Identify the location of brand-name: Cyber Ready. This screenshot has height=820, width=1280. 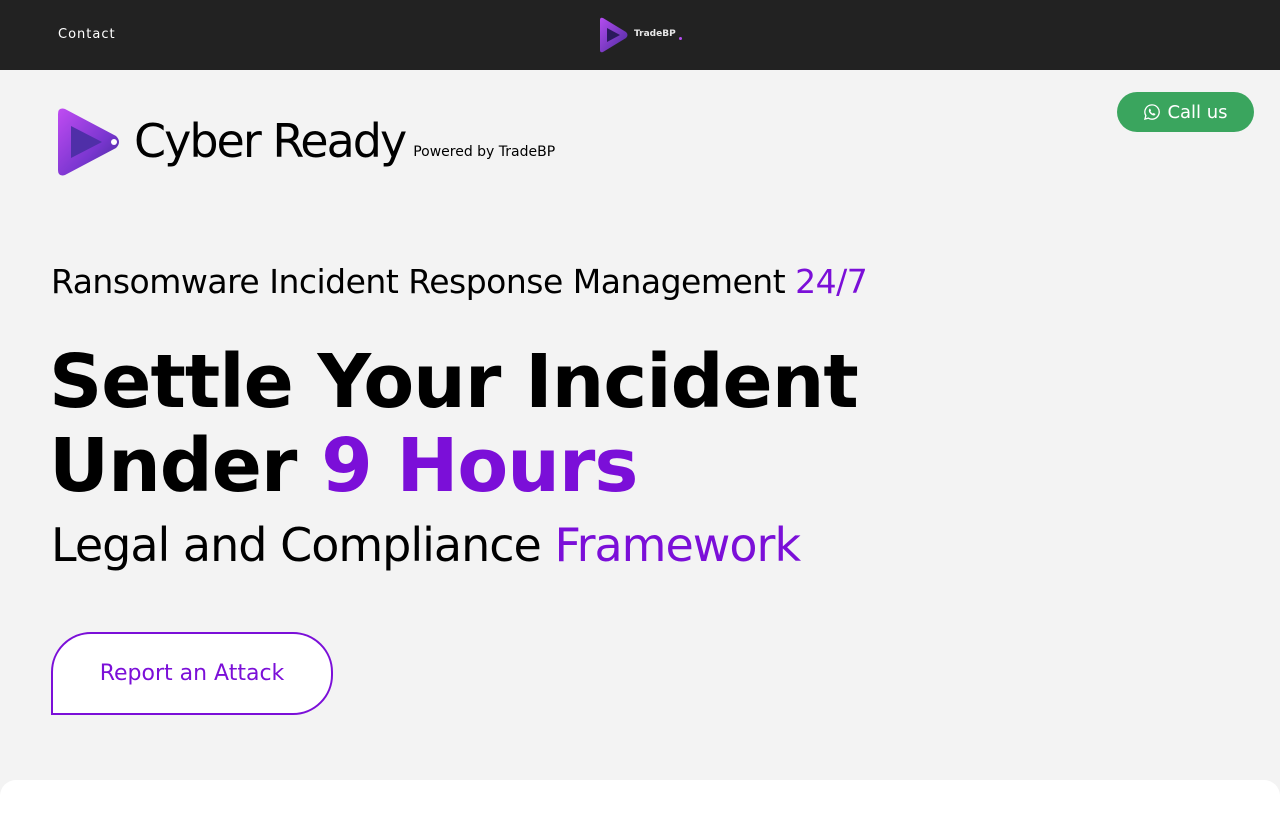
(270, 141).